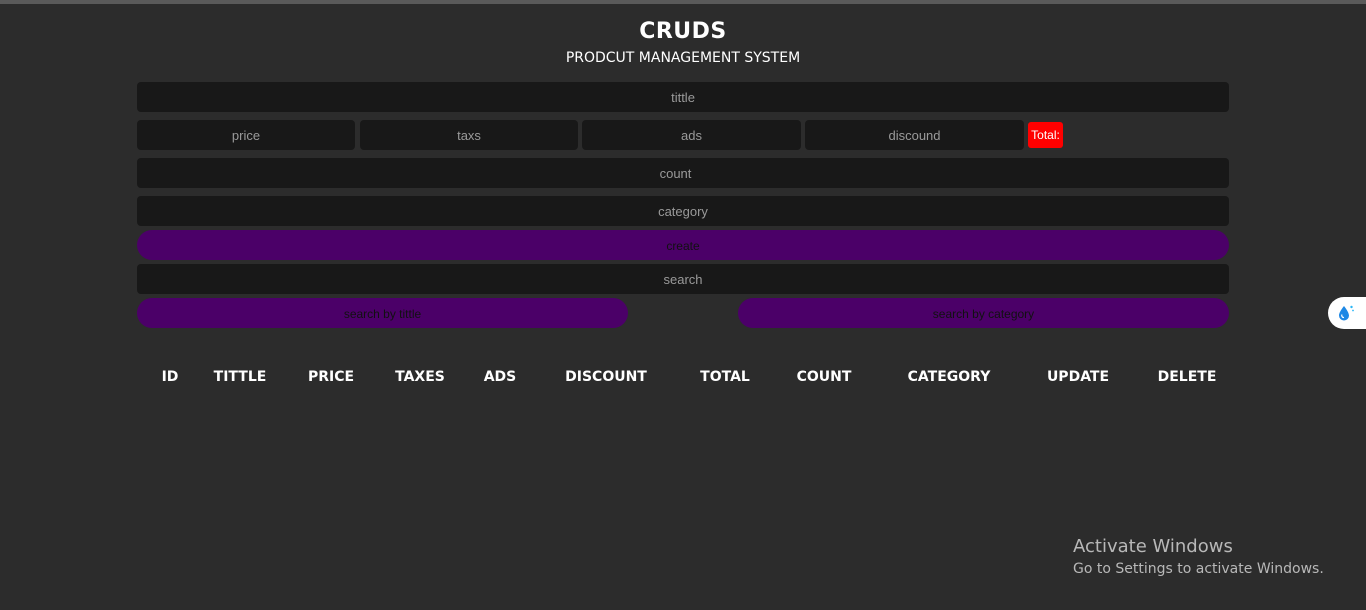 The height and width of the screenshot is (610, 1366). What do you see at coordinates (824, 377) in the screenshot?
I see `column-header-count: COUNT` at bounding box center [824, 377].